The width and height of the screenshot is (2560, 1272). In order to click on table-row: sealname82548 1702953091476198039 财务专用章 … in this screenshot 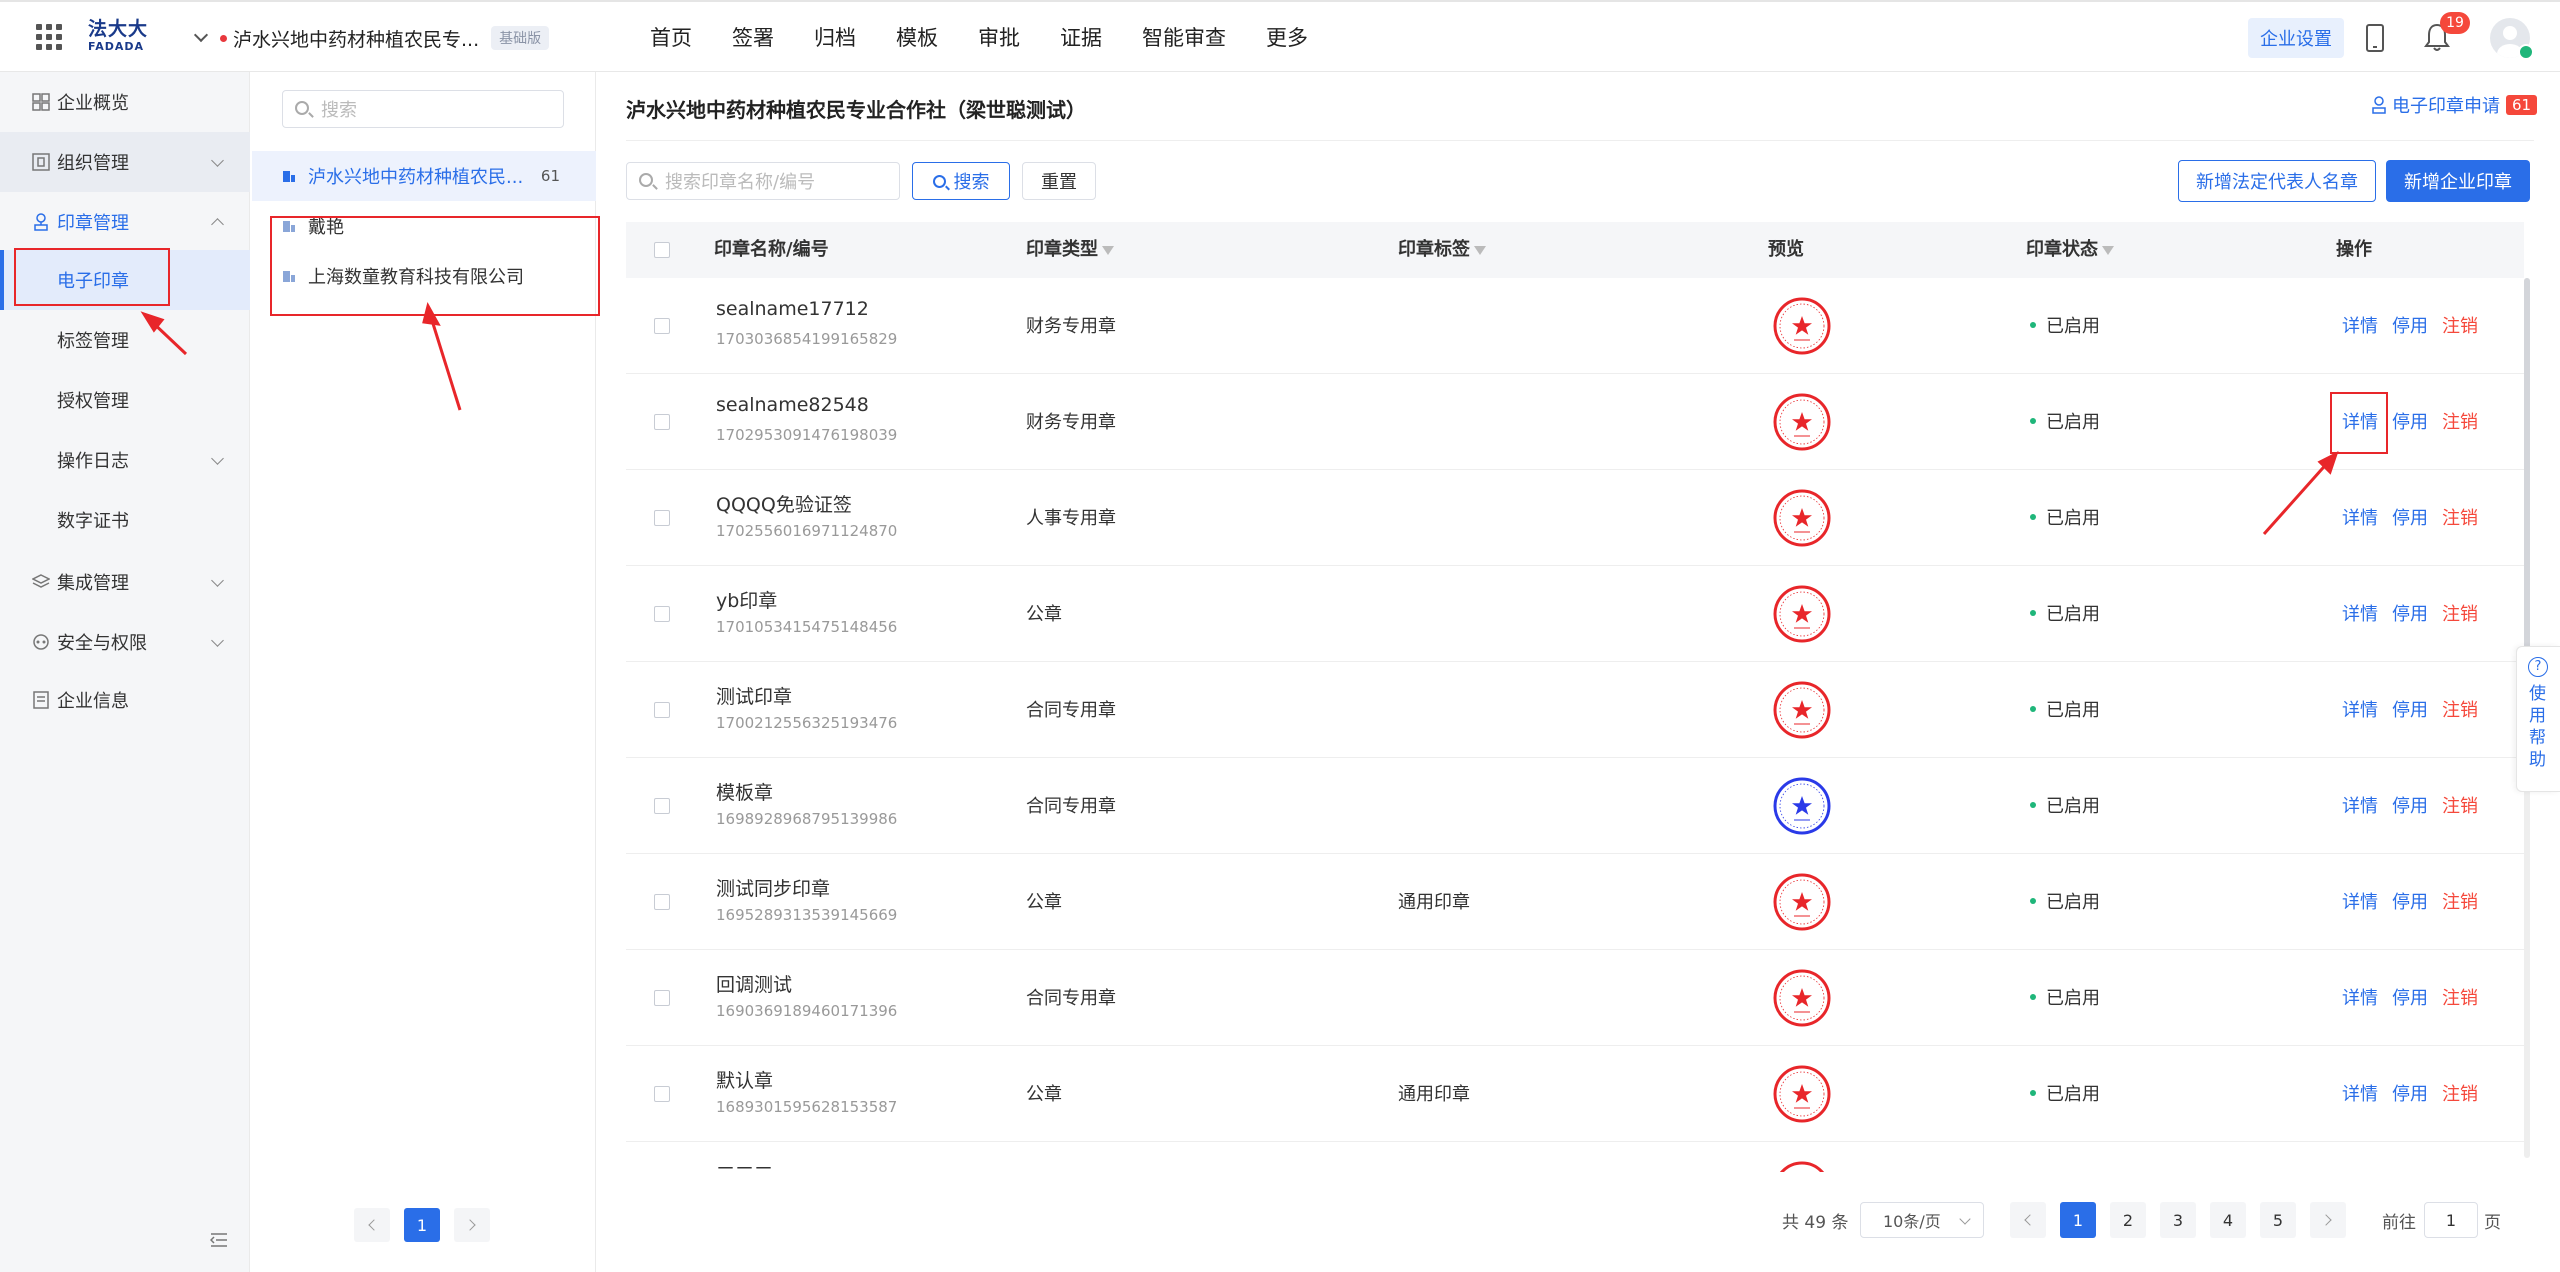, I will do `click(1575, 422)`.